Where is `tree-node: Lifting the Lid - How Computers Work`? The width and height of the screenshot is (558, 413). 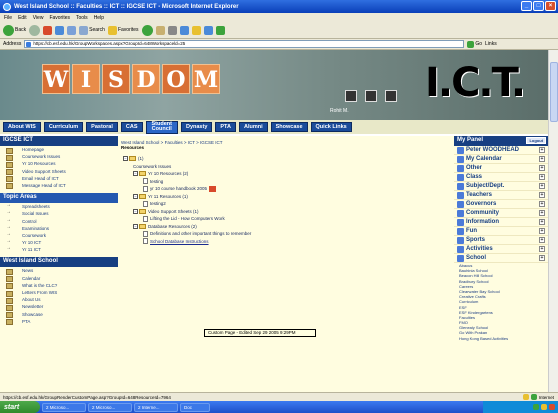 tree-node: Lifting the Lid - How Computers Work is located at coordinates (286, 219).